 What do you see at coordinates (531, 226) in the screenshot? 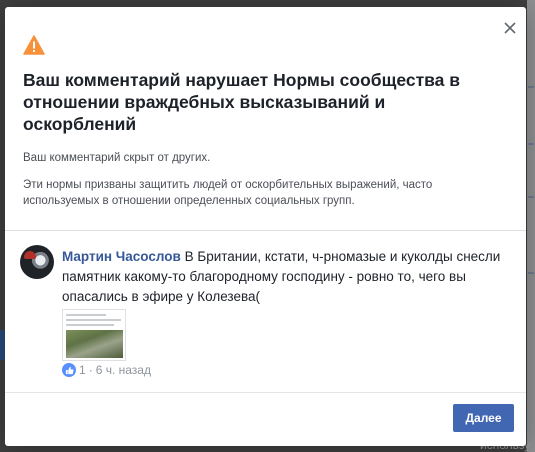
I see `background-page-edge` at bounding box center [531, 226].